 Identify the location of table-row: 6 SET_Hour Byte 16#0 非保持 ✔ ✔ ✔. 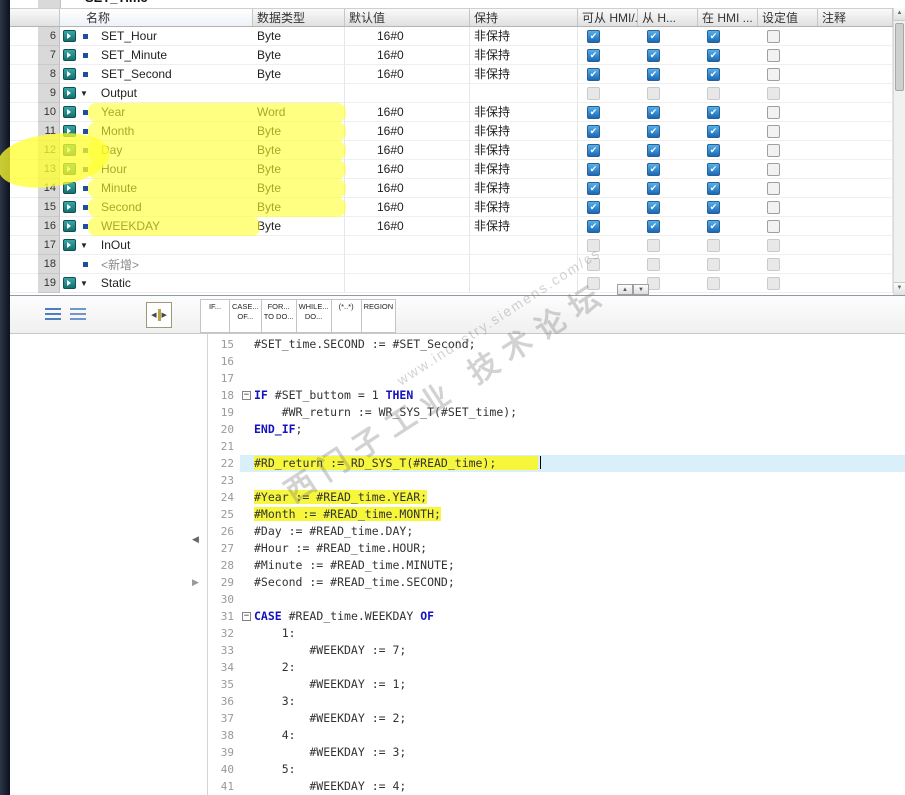
(451, 36).